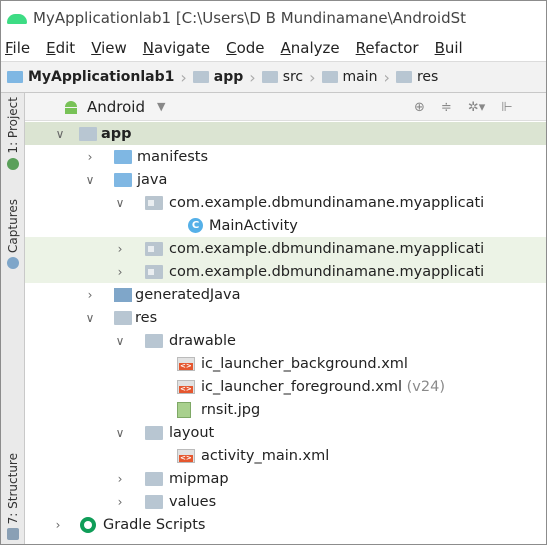 This screenshot has width=547, height=545. Describe the element at coordinates (285, 202) in the screenshot. I see `tree-item-package: ∨ com.example.dbmundinamane.myapplicati` at that location.